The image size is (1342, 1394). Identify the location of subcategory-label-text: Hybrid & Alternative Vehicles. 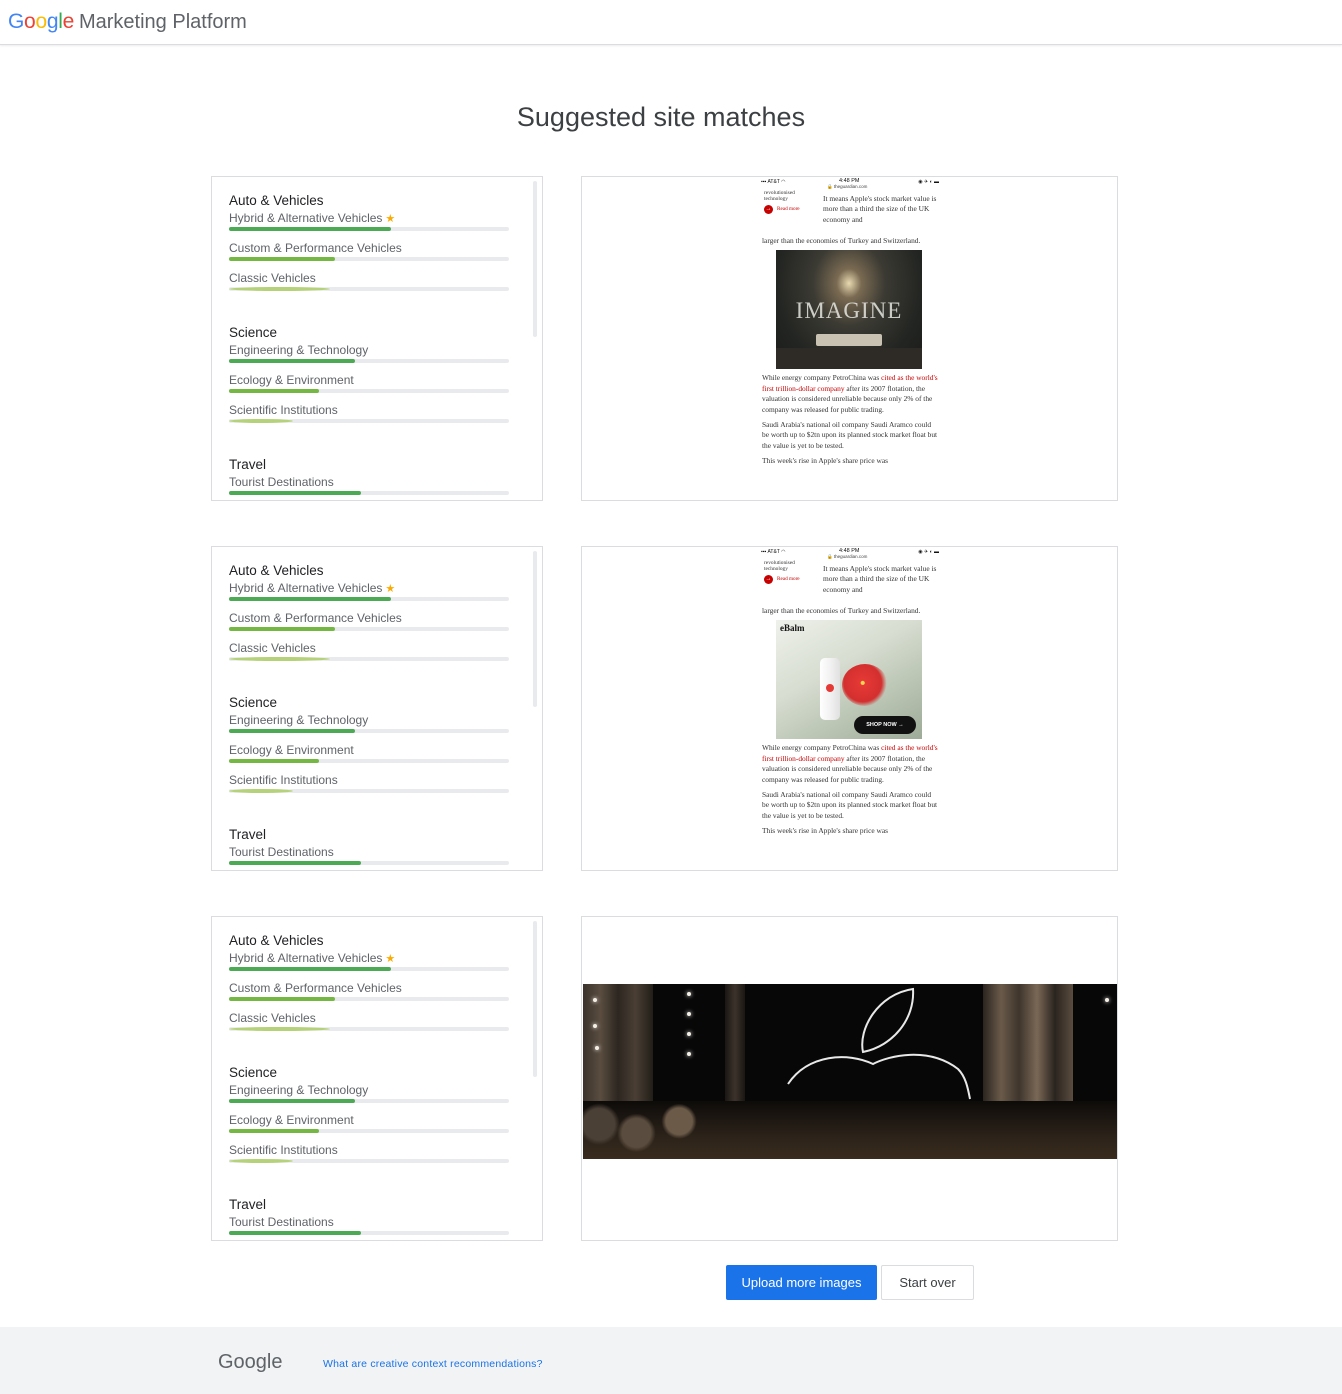
(306, 588).